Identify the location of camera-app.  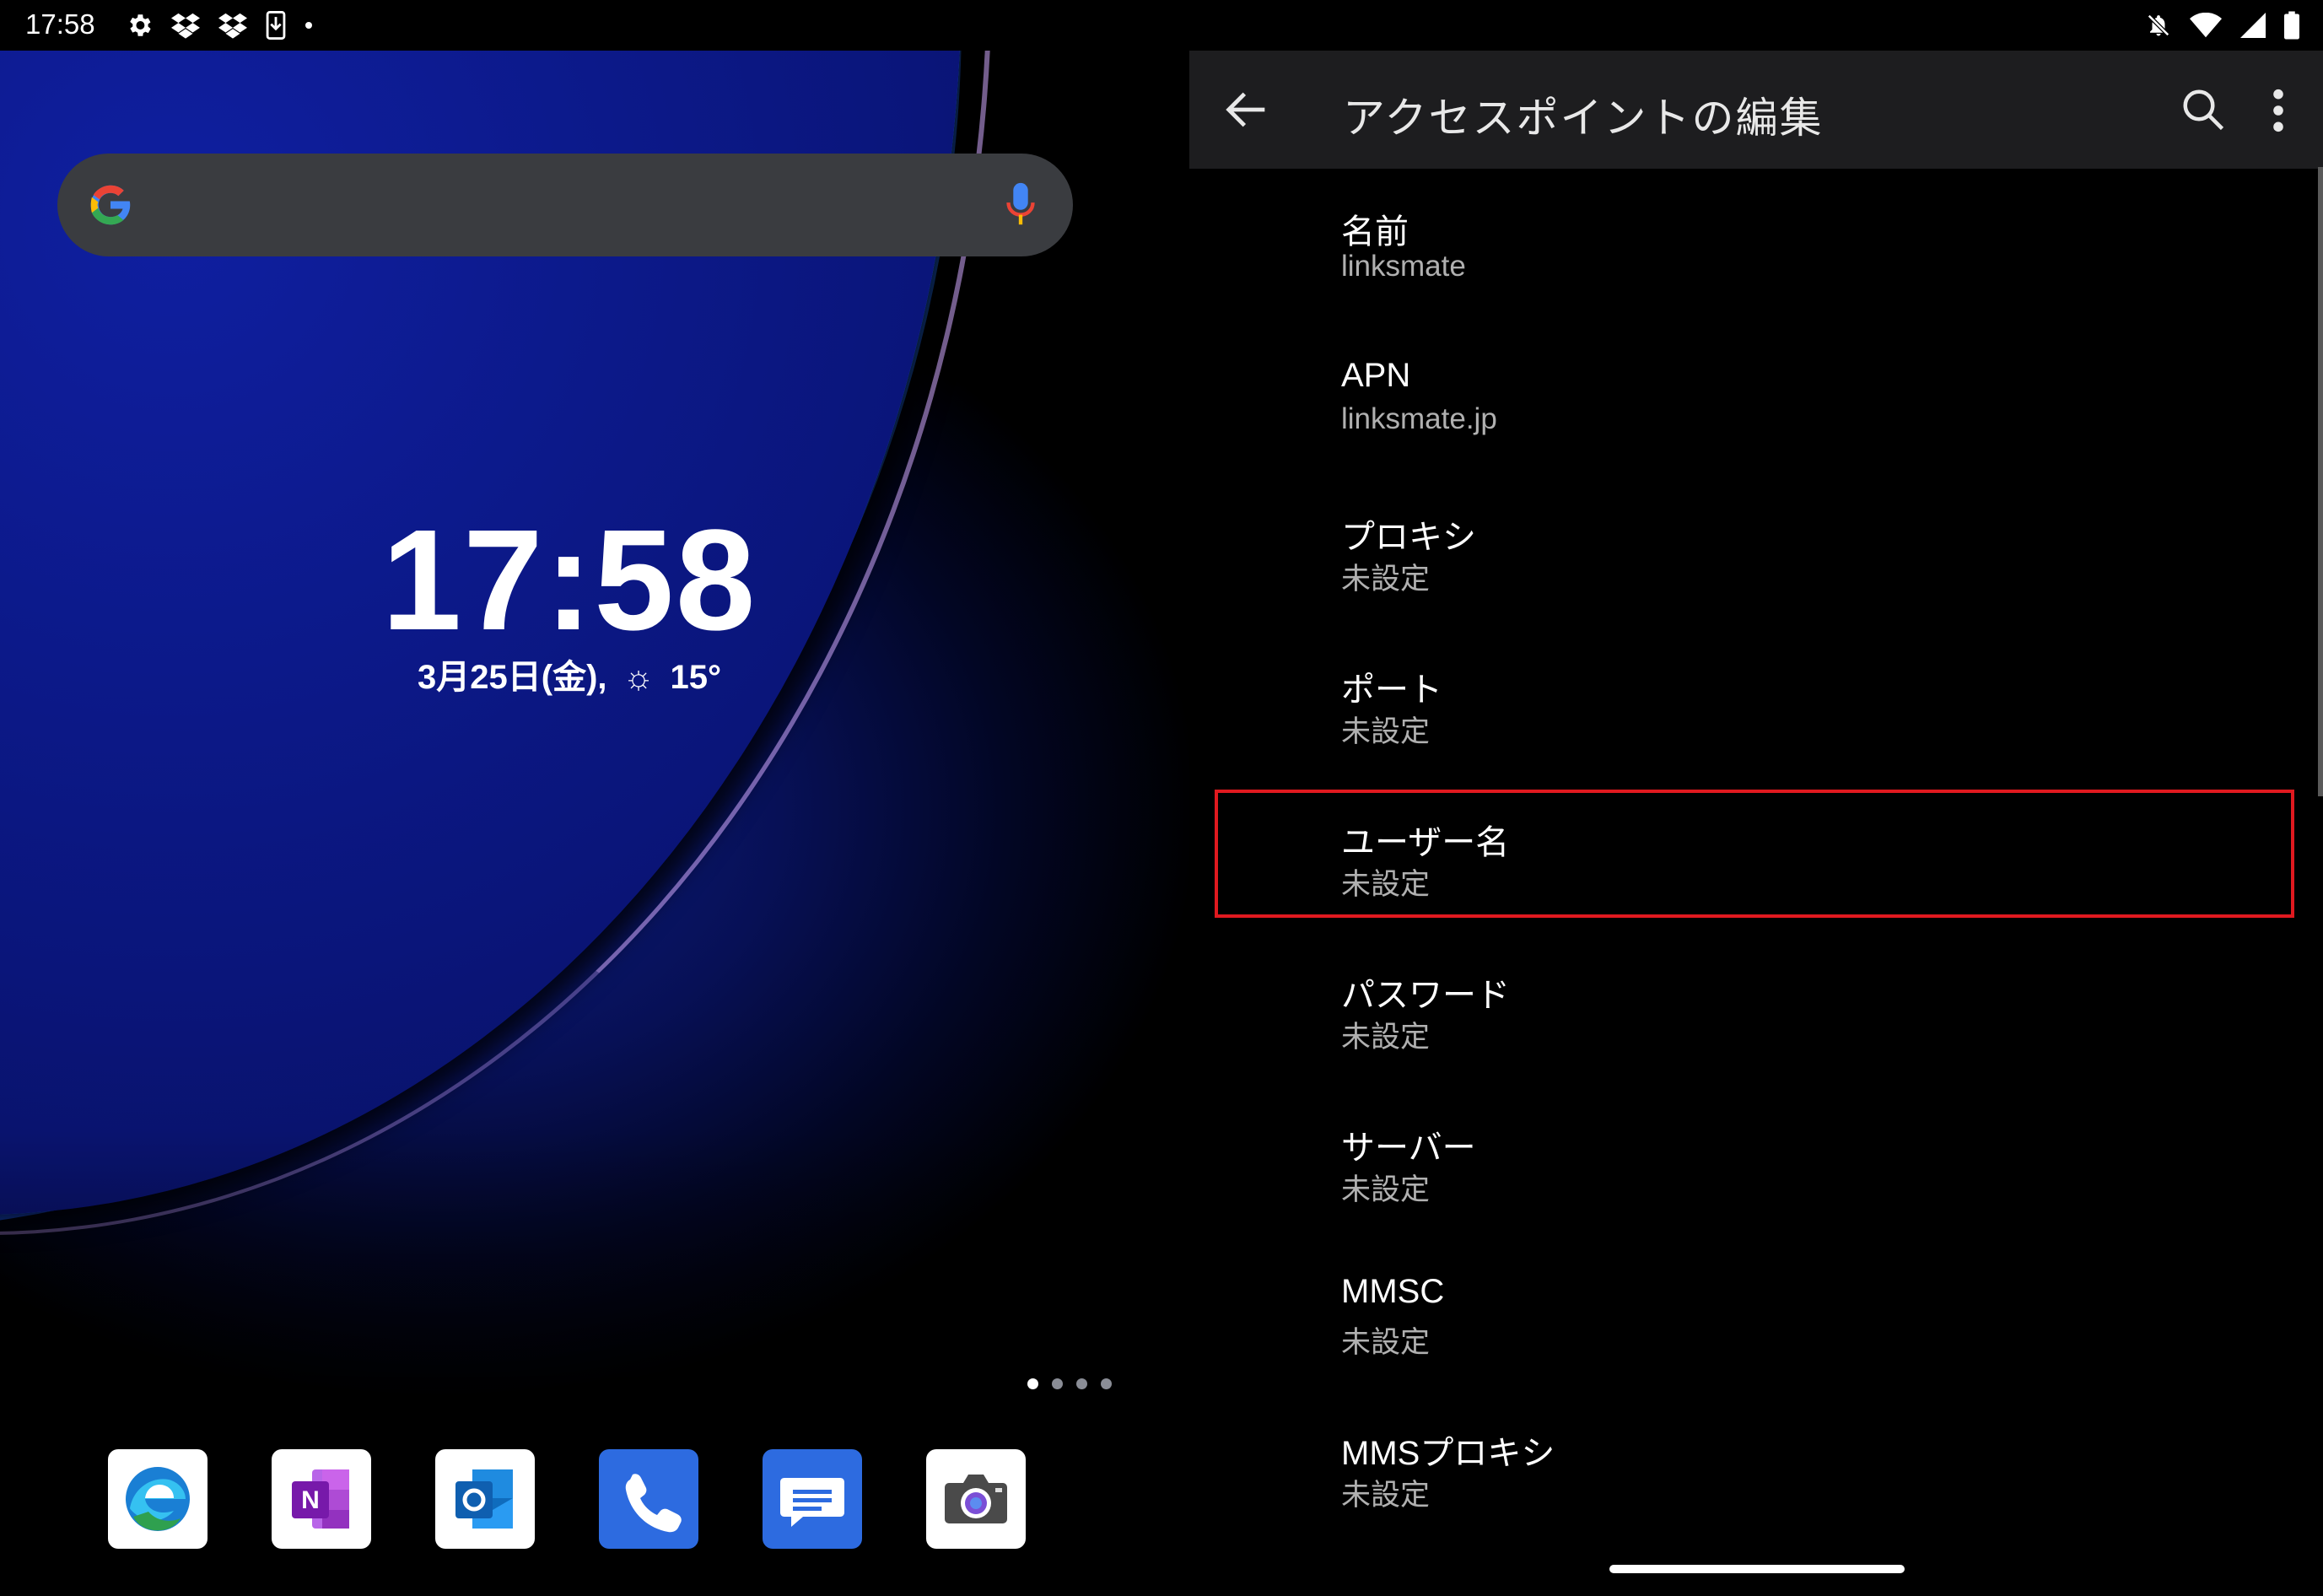
(976, 1499).